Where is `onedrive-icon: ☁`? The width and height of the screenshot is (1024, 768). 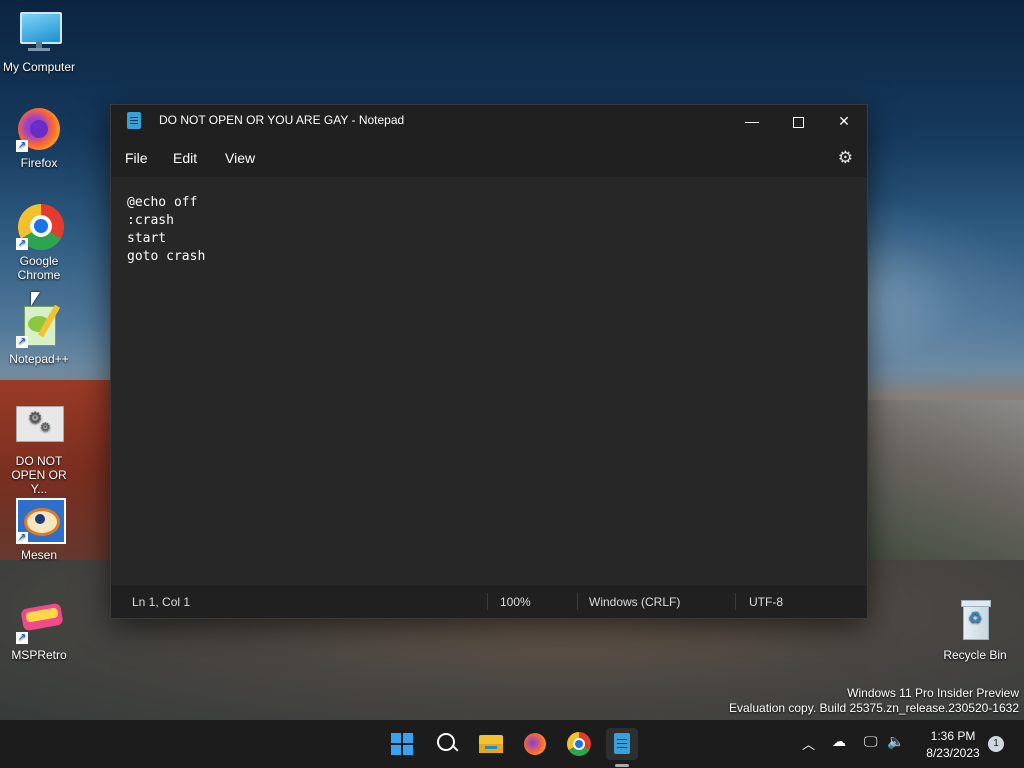 onedrive-icon: ☁ is located at coordinates (839, 741).